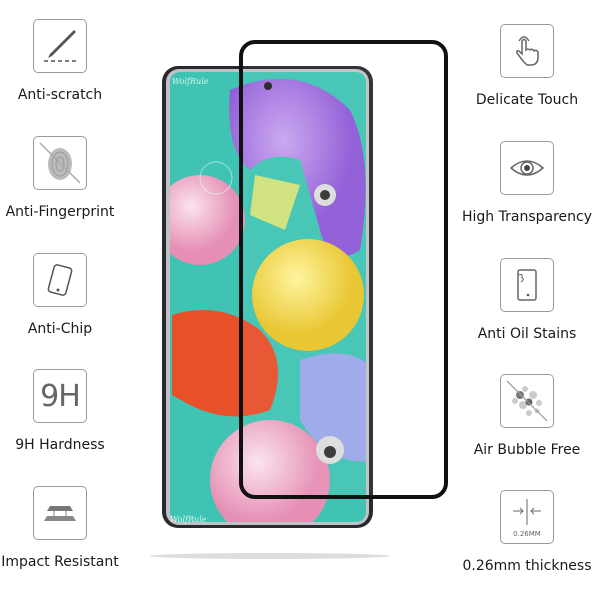 The image size is (600, 600). I want to click on feature-label: Impact Resistant, so click(60, 562).